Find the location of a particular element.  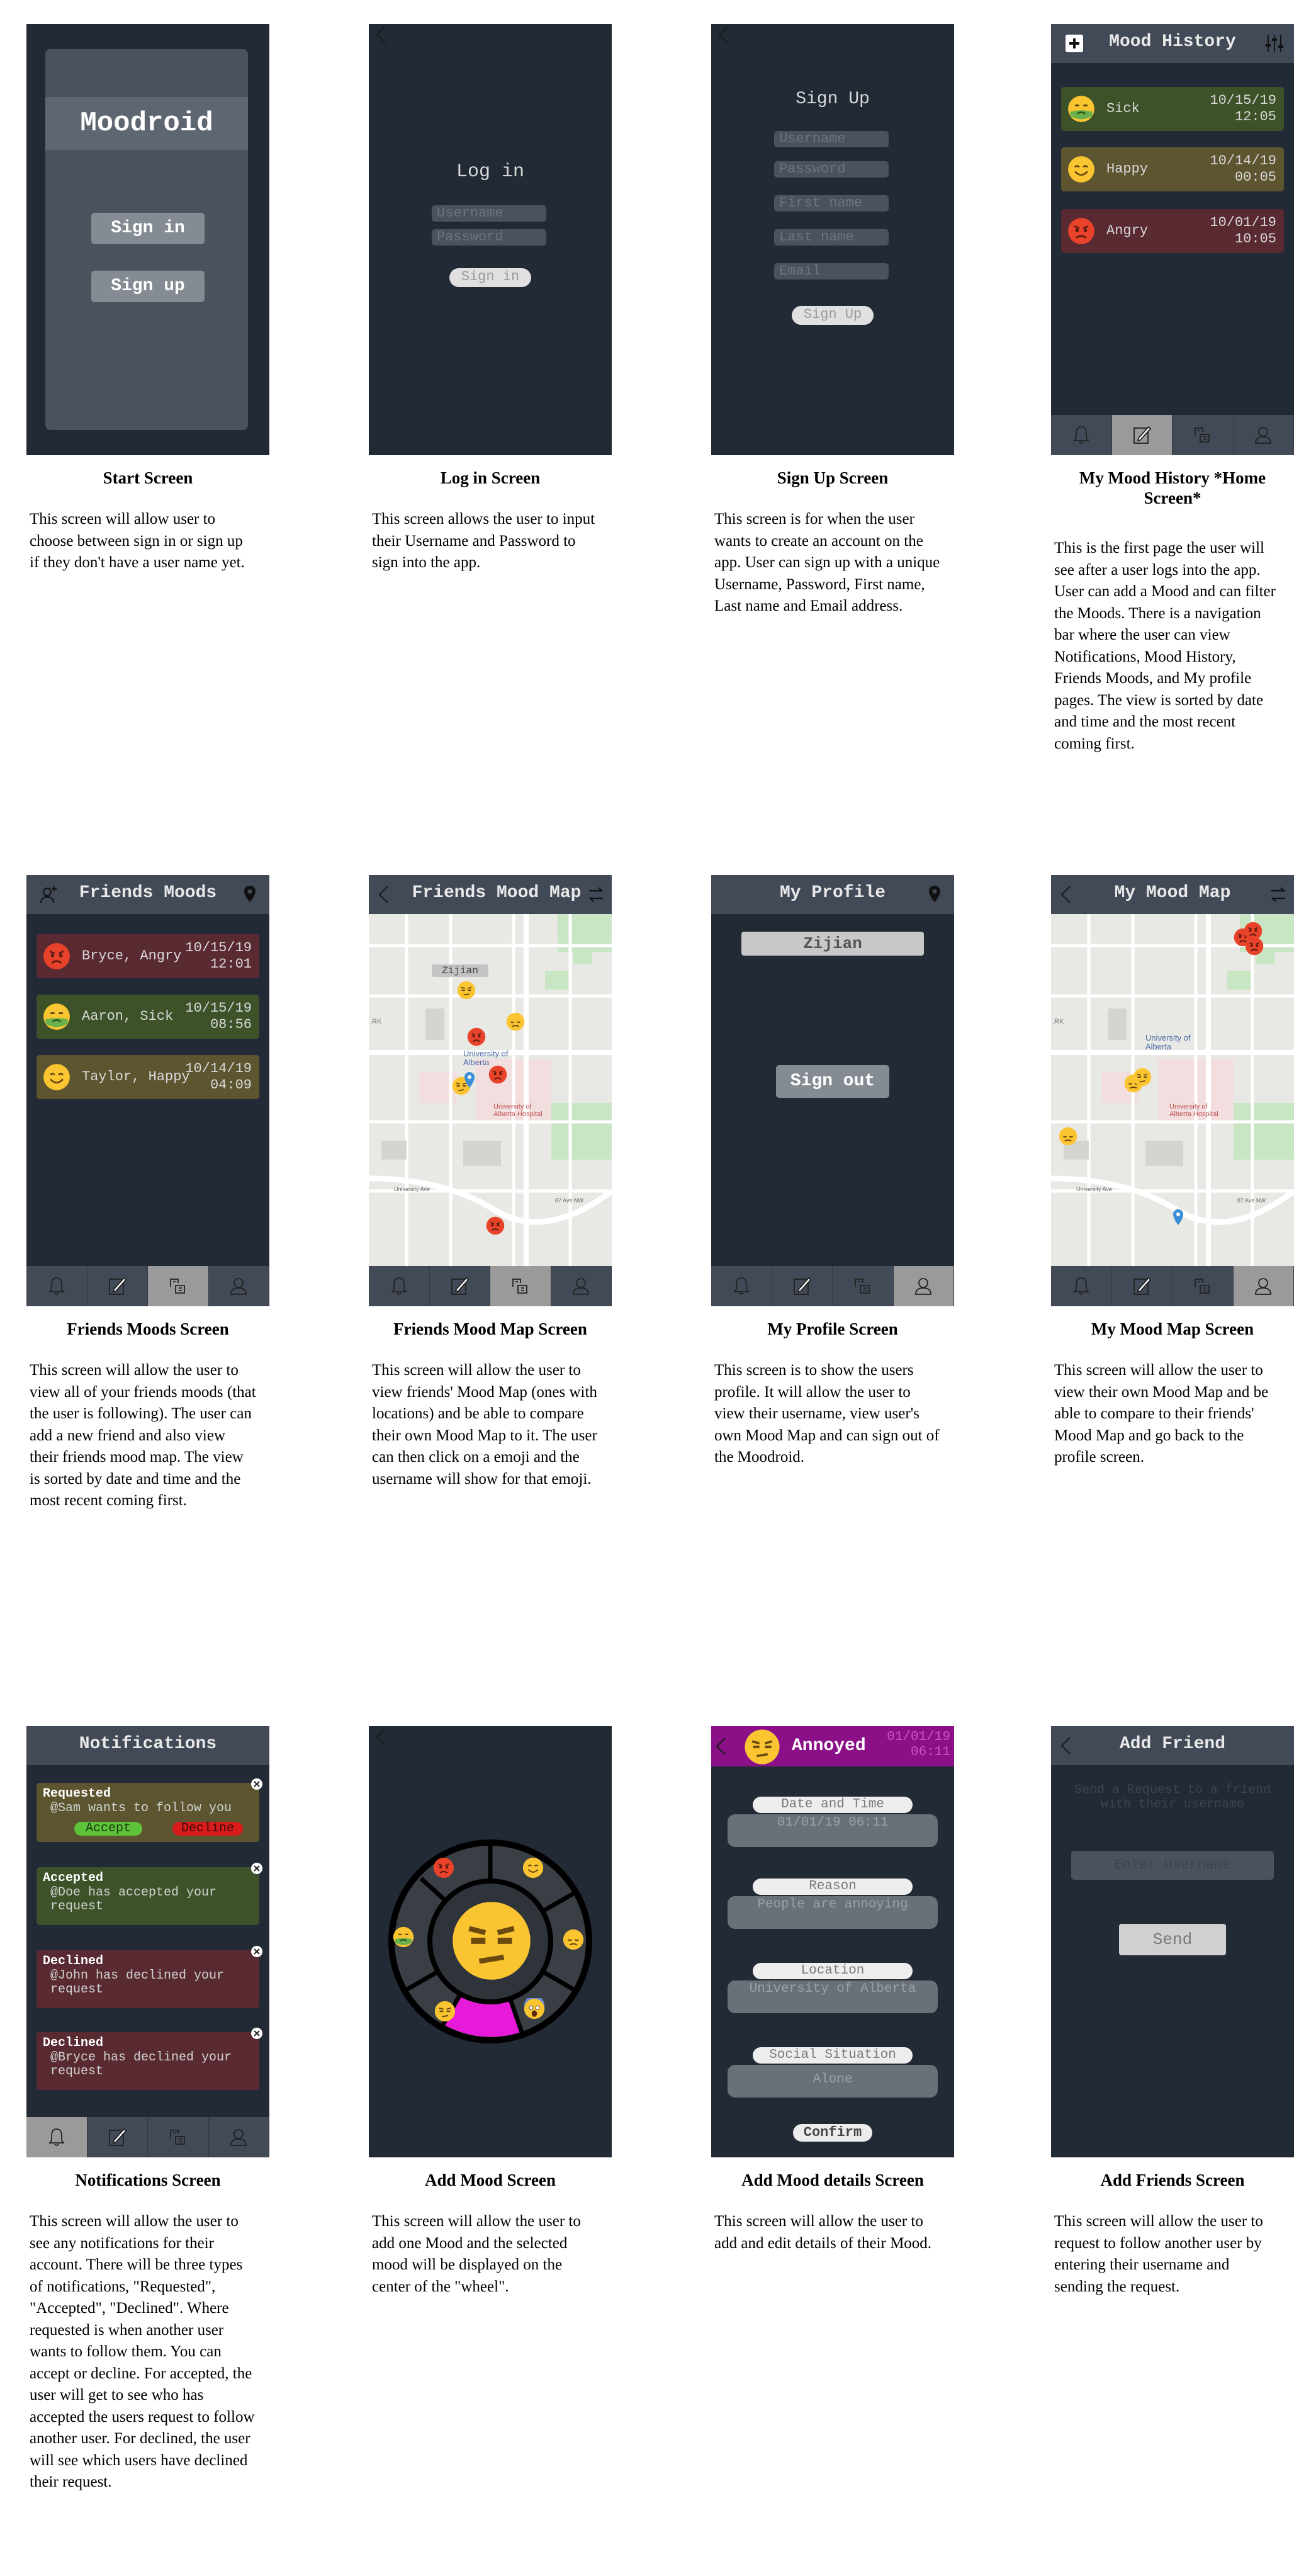

list-item: Aaron, Sick 10/15/19 08:56 is located at coordinates (148, 1017).